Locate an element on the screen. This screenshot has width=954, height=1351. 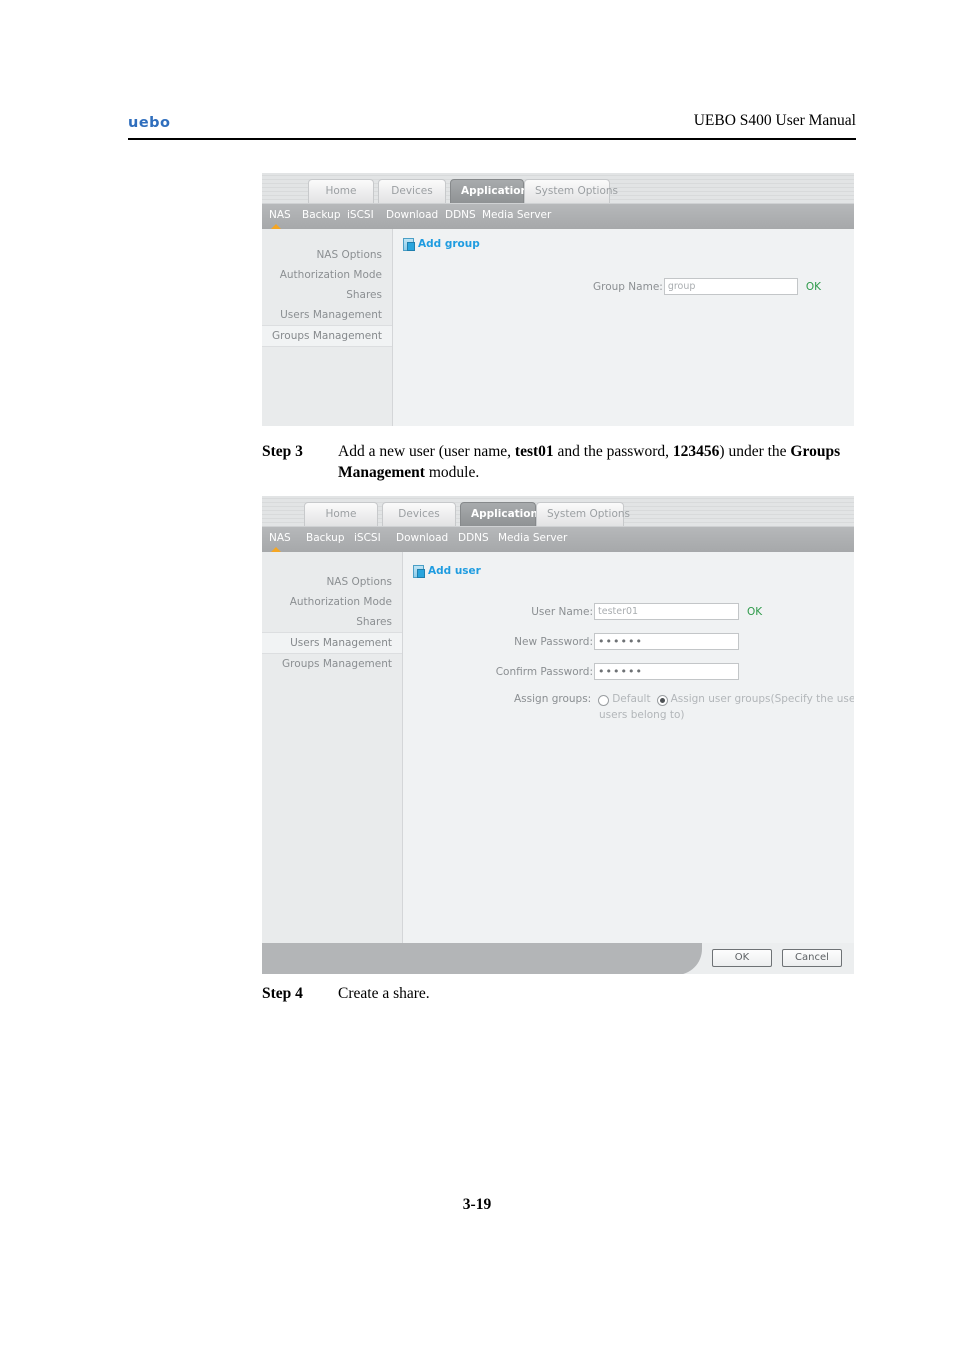
radio-default-label: Default is located at coordinates (631, 699).